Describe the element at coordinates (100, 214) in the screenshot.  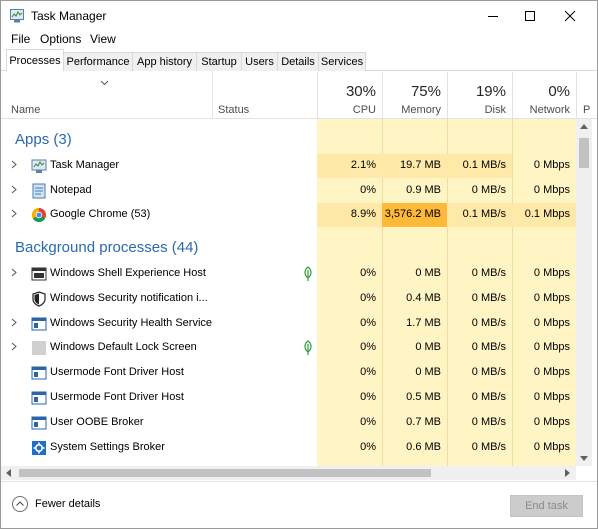
I see `process-name: Google Chrome (53)` at that location.